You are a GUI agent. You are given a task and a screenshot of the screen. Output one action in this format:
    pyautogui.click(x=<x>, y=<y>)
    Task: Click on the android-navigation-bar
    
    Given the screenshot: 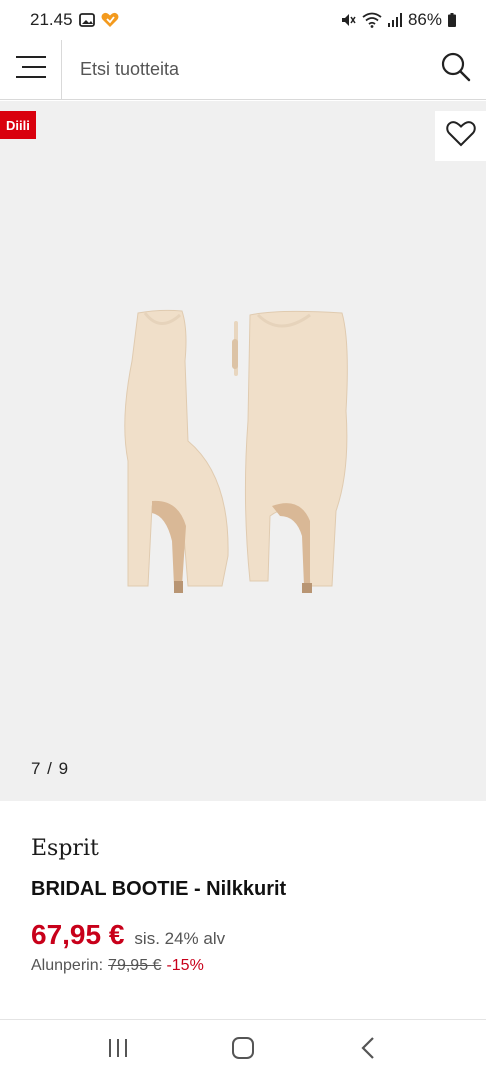 What is the action you would take?
    pyautogui.click(x=243, y=1050)
    